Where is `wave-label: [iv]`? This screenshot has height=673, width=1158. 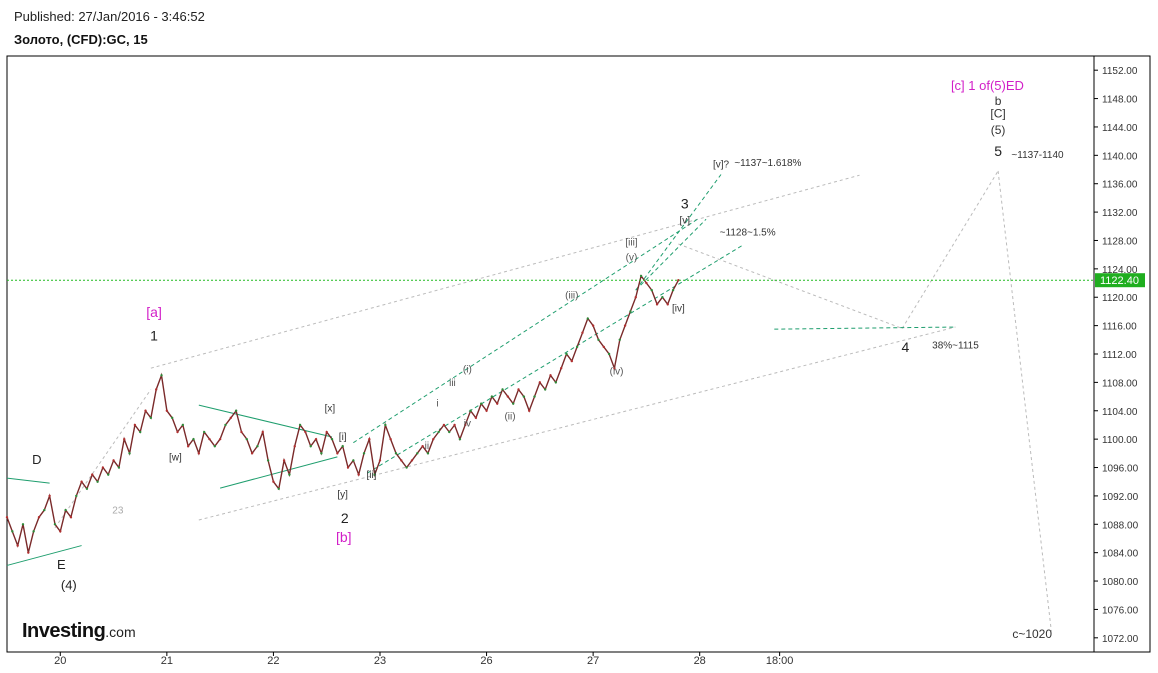 wave-label: [iv] is located at coordinates (678, 308).